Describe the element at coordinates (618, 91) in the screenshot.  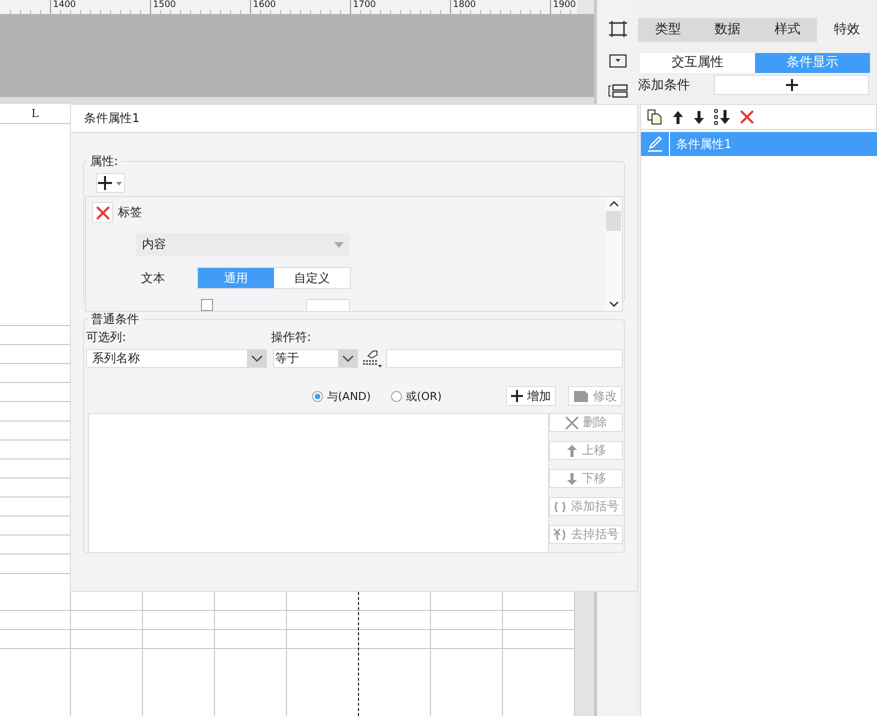
I see `layout-icon` at that location.